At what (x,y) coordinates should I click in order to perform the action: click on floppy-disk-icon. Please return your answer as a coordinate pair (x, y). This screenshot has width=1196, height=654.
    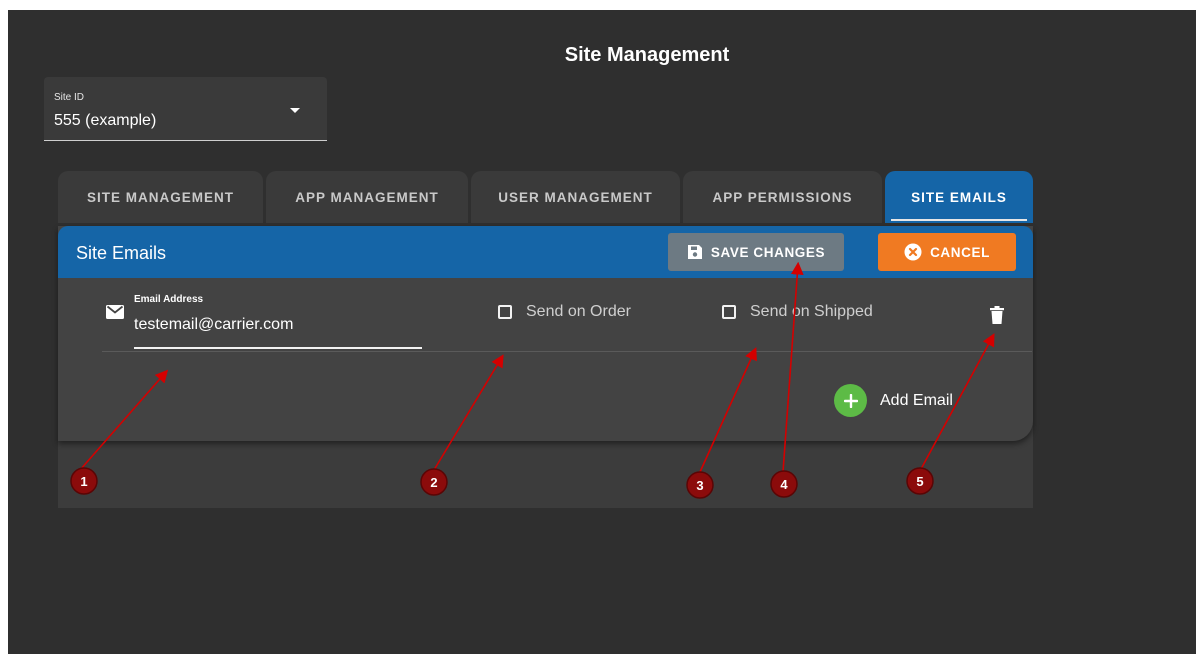
    Looking at the image, I should click on (695, 252).